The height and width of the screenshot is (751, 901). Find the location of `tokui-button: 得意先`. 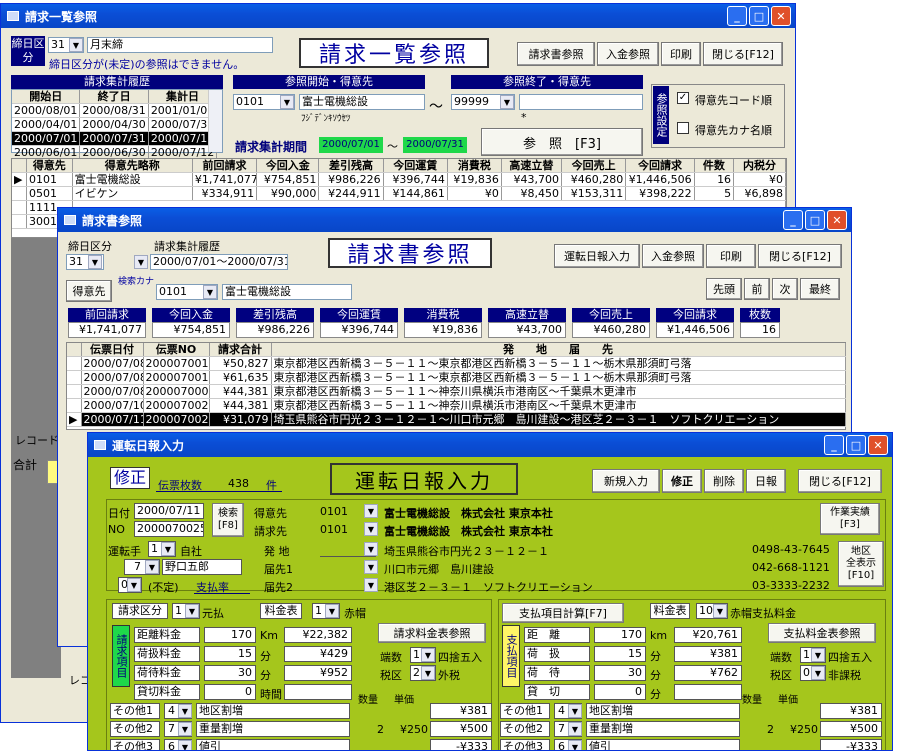

tokui-button: 得意先 is located at coordinates (89, 291).